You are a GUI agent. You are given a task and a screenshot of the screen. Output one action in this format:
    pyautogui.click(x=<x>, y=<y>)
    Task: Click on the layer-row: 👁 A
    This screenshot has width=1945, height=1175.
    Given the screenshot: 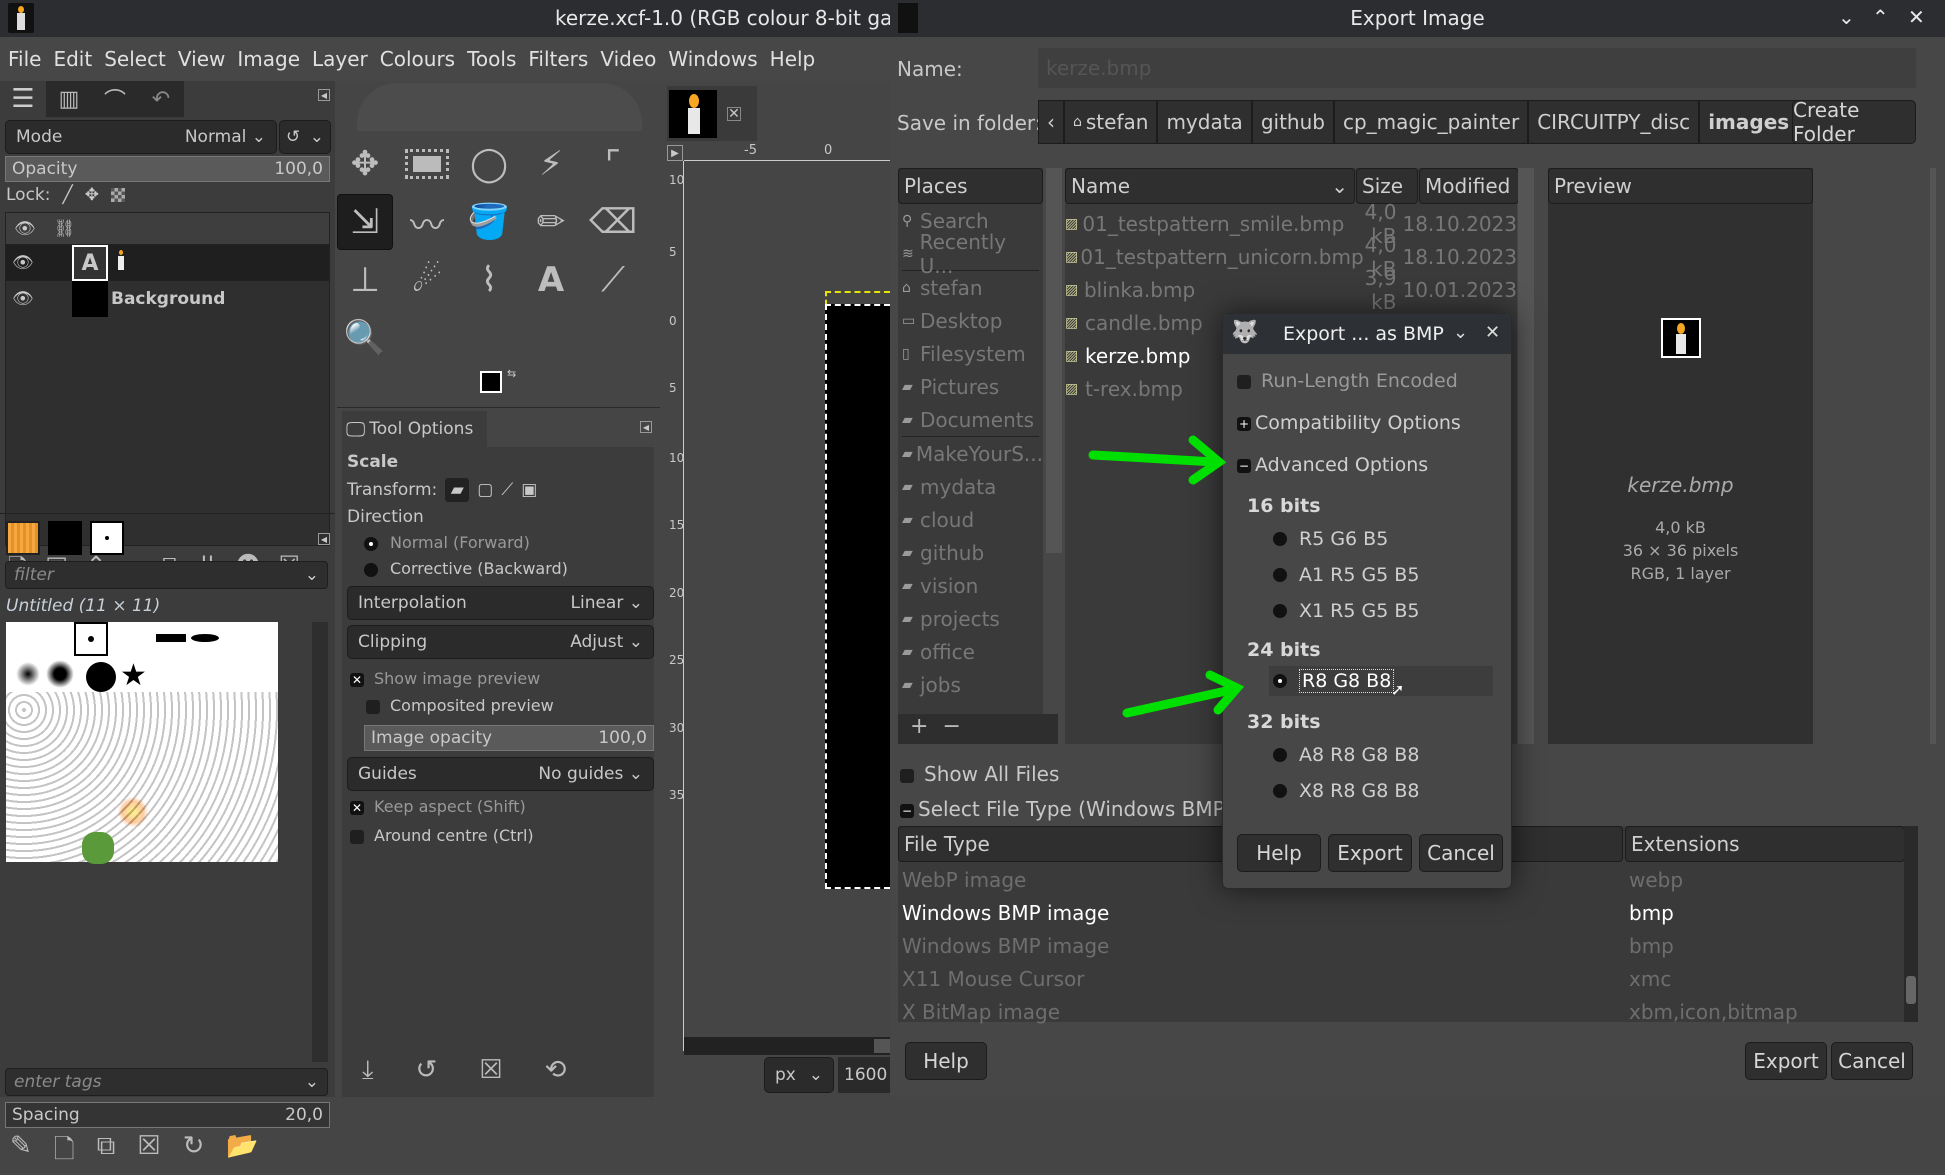 What is the action you would take?
    pyautogui.click(x=167, y=263)
    